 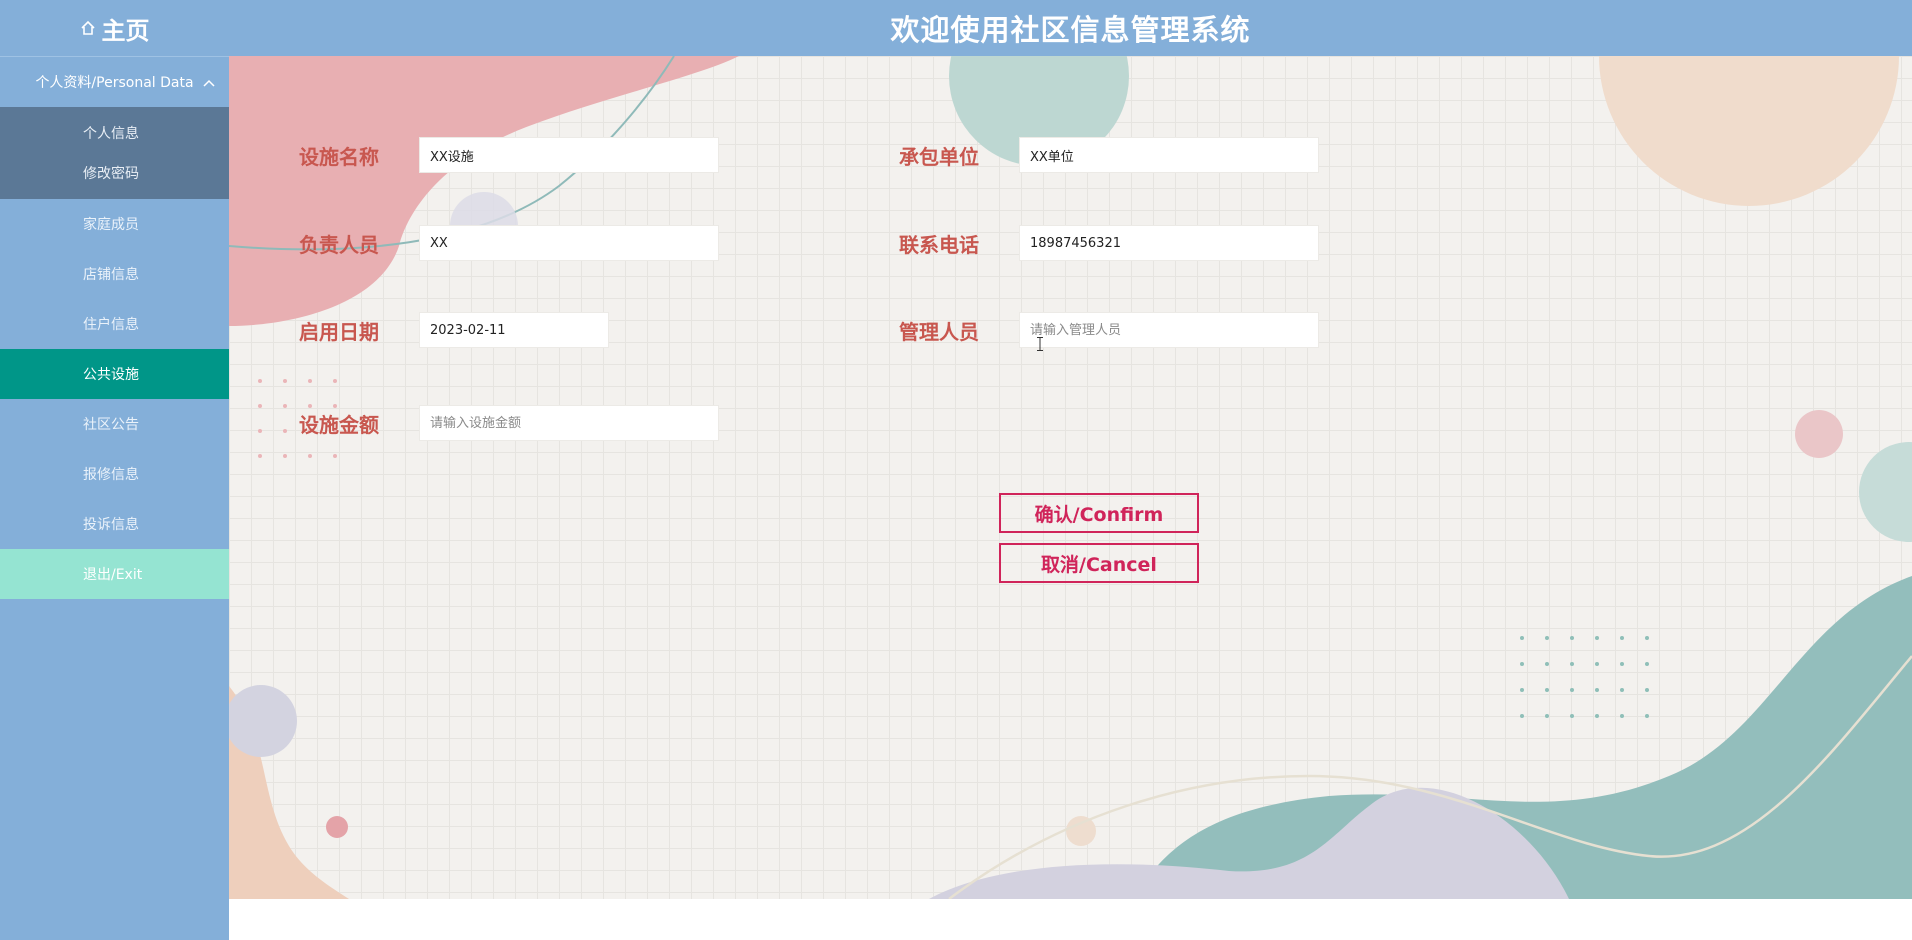 I want to click on home-link: 主页, so click(x=114, y=28).